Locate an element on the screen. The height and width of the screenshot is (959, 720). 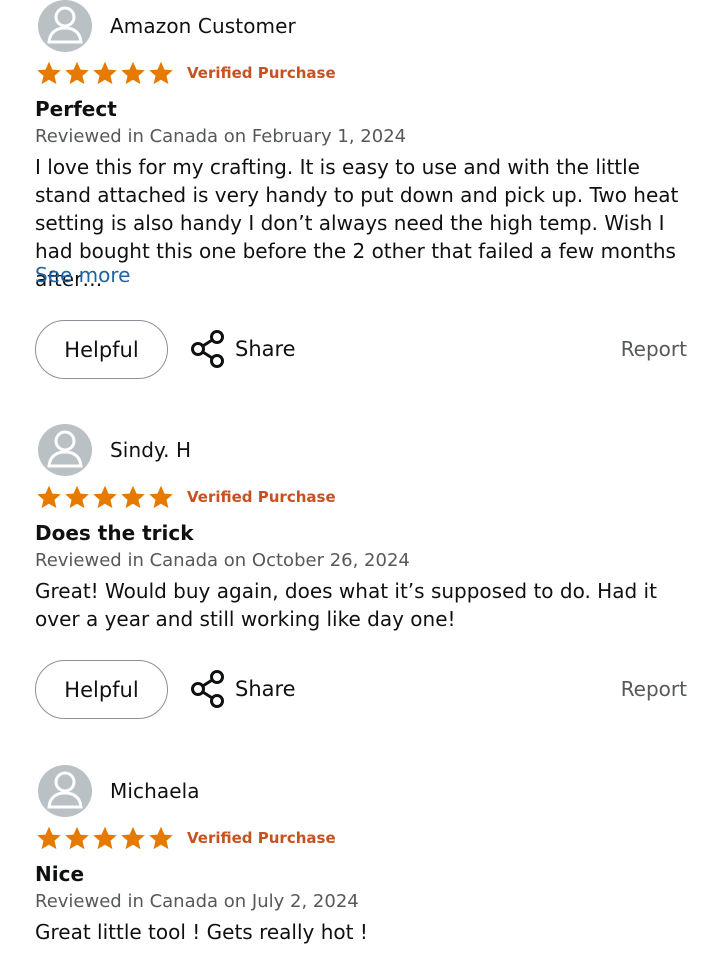
review-title: Does the trick is located at coordinates (114, 533).